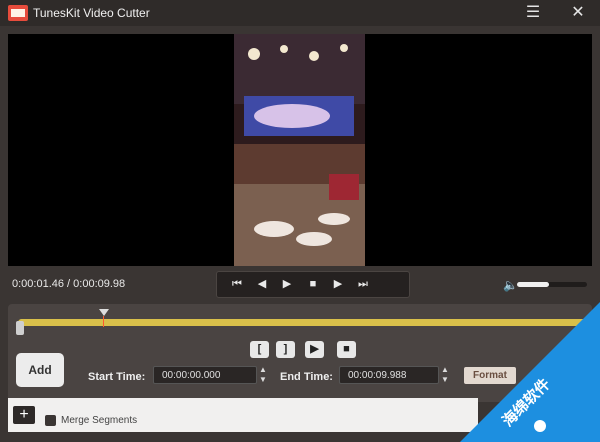 The image size is (600, 442). Describe the element at coordinates (20, 328) in the screenshot. I see `timeline-start-handle` at that location.